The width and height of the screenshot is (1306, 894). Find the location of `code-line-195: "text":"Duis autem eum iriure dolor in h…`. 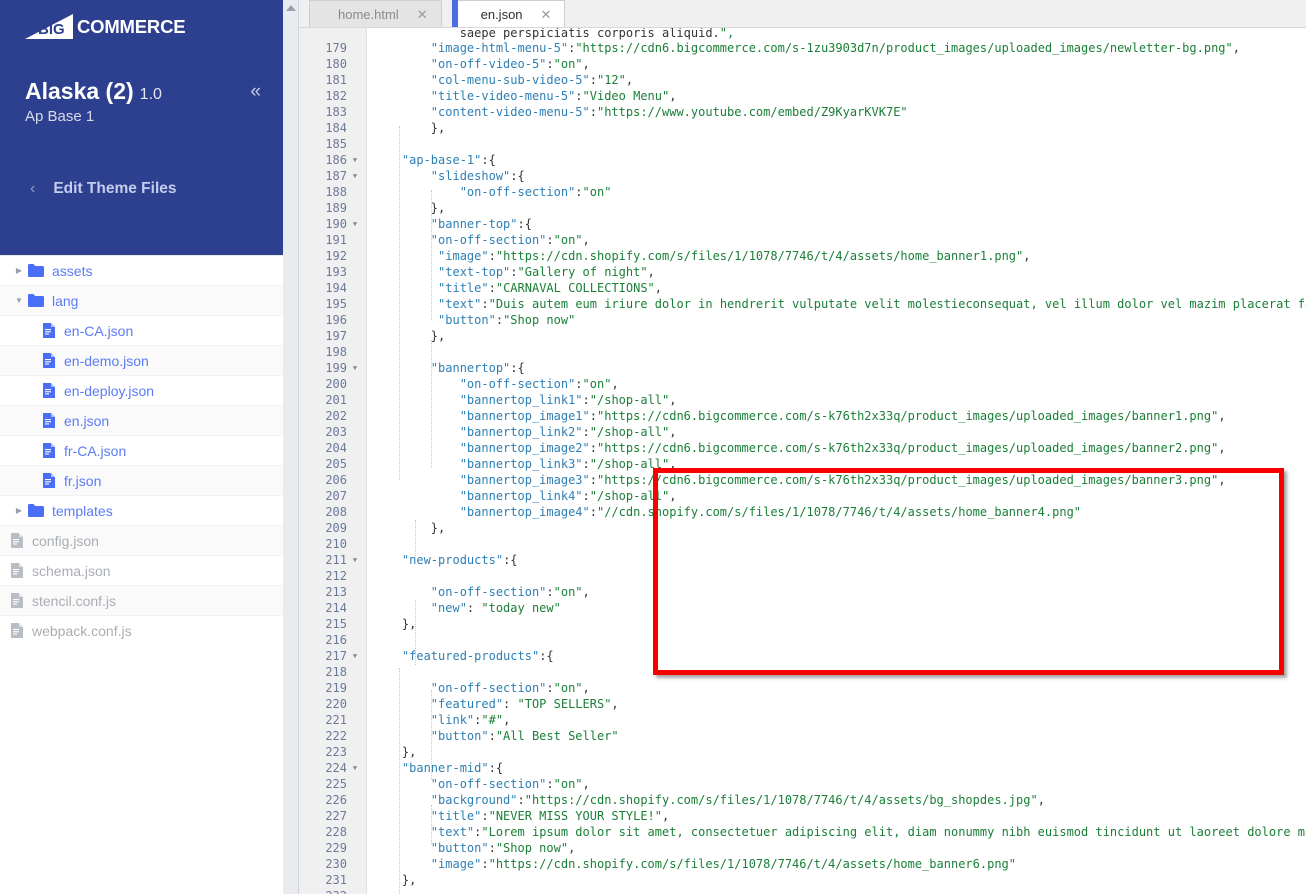

code-line-195: "text":"Duis autem eum iriure dolor in h… is located at coordinates (836, 304).